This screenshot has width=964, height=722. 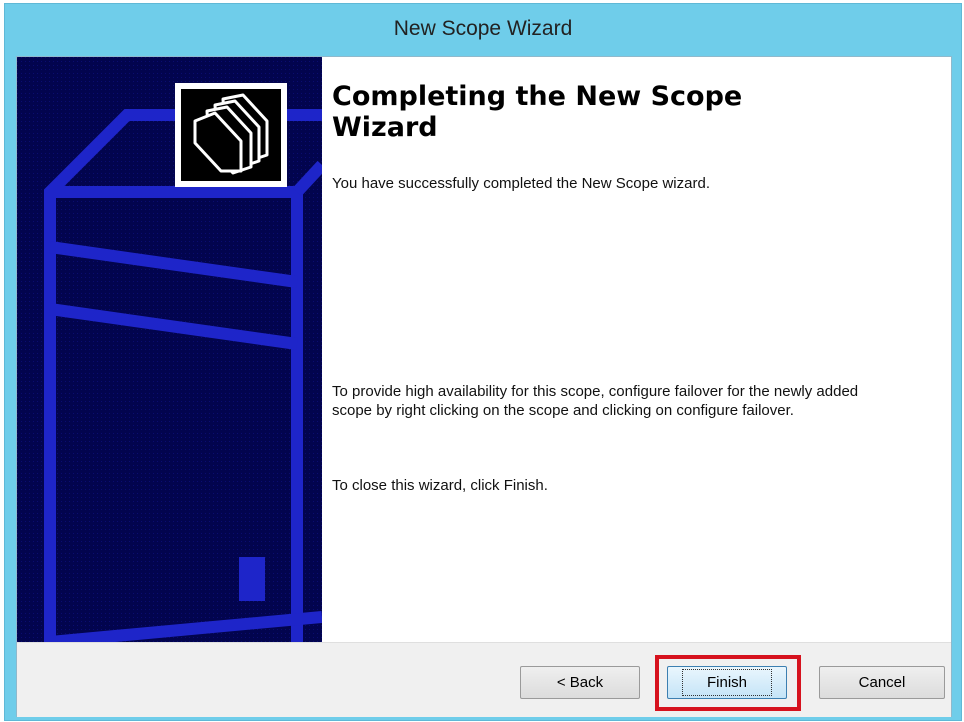 I want to click on back-button: < Back, so click(x=580, y=682).